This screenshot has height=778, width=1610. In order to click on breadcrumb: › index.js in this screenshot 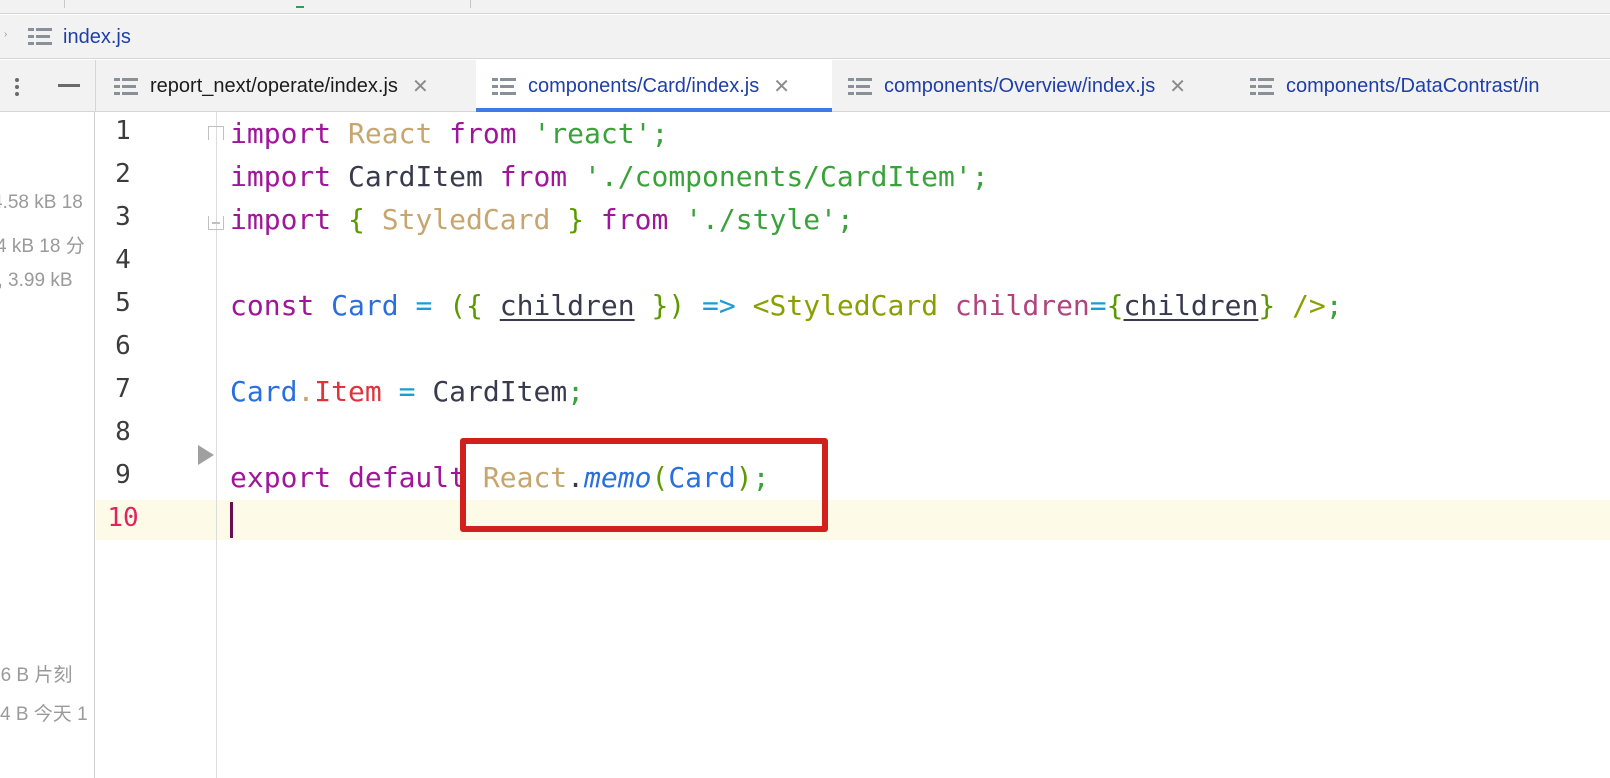, I will do `click(805, 37)`.